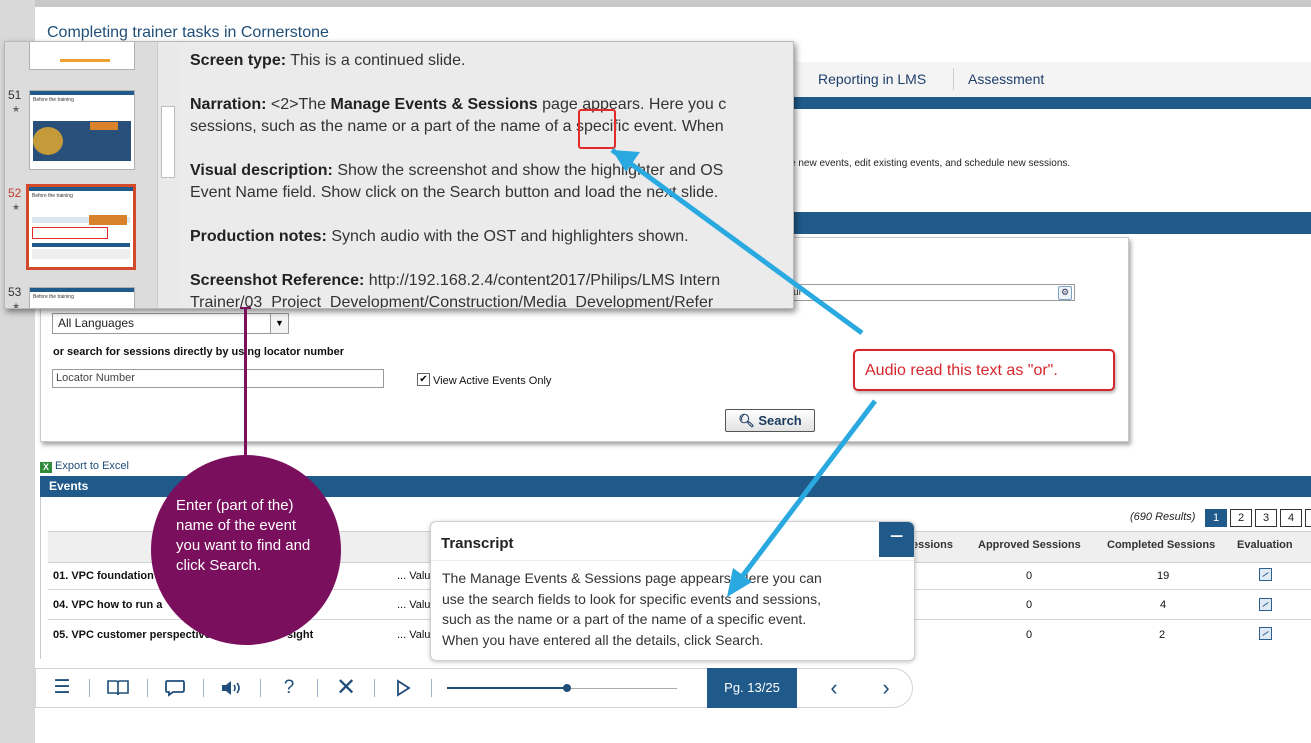 The height and width of the screenshot is (743, 1311). I want to click on arrow-to-notes, so click(737, 241).